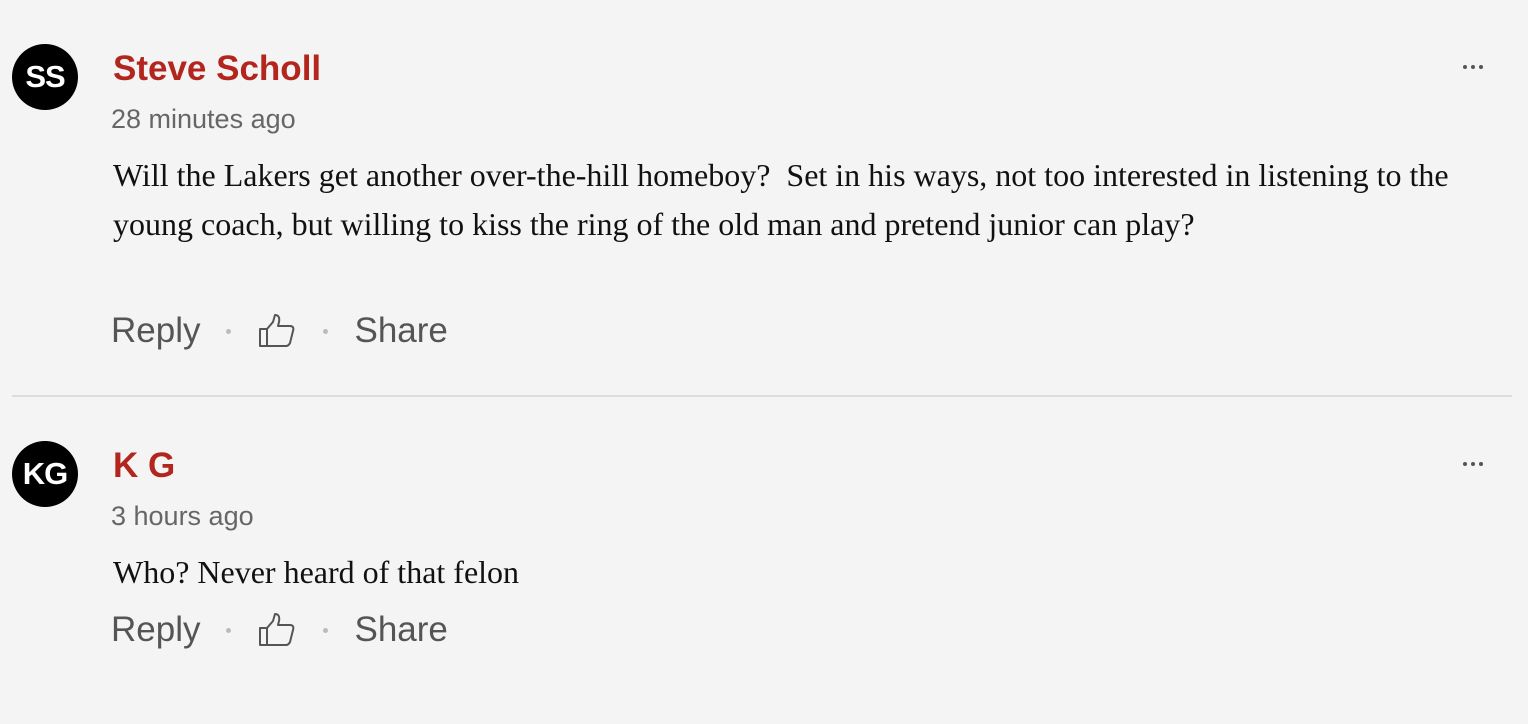 Image resolution: width=1528 pixels, height=724 pixels. What do you see at coordinates (203, 119) in the screenshot?
I see `comment-timestamp: 28 minutes ago` at bounding box center [203, 119].